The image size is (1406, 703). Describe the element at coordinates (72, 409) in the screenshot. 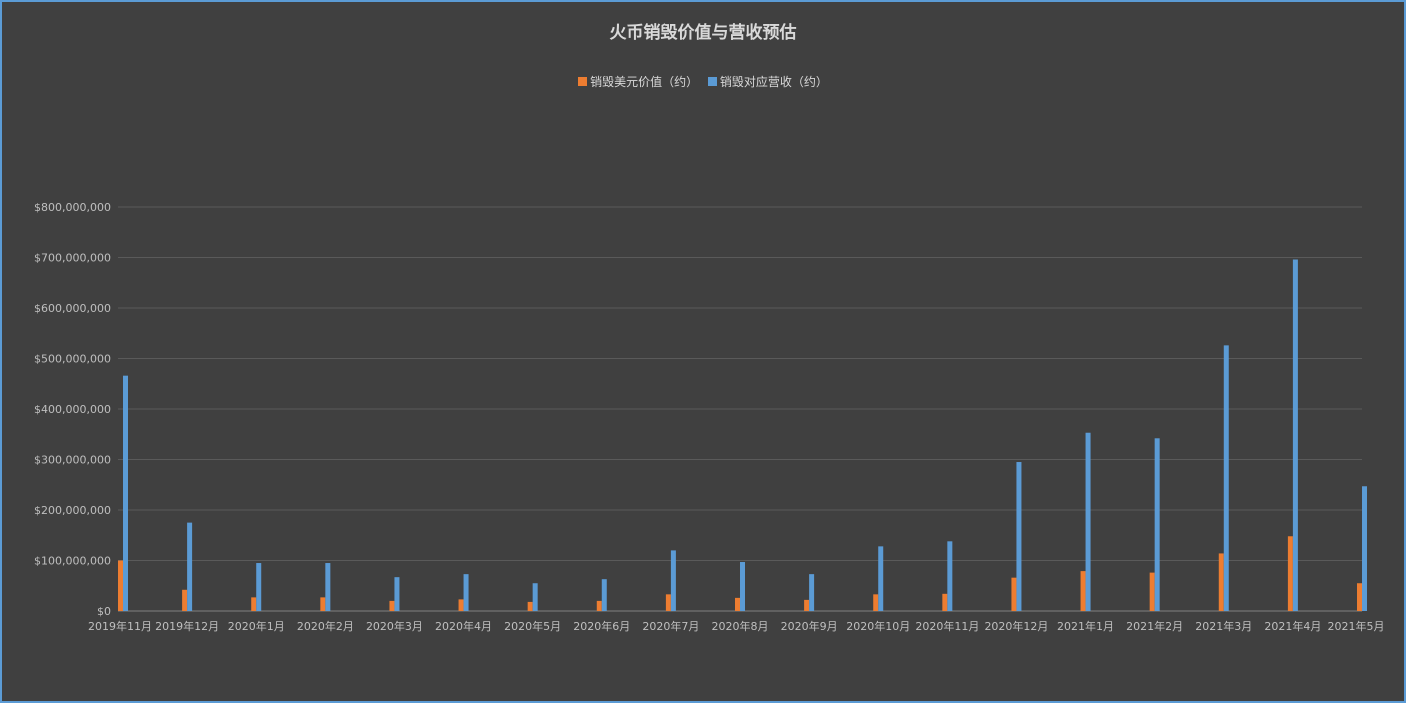

I see `y-tick-label: $400,000,000` at that location.